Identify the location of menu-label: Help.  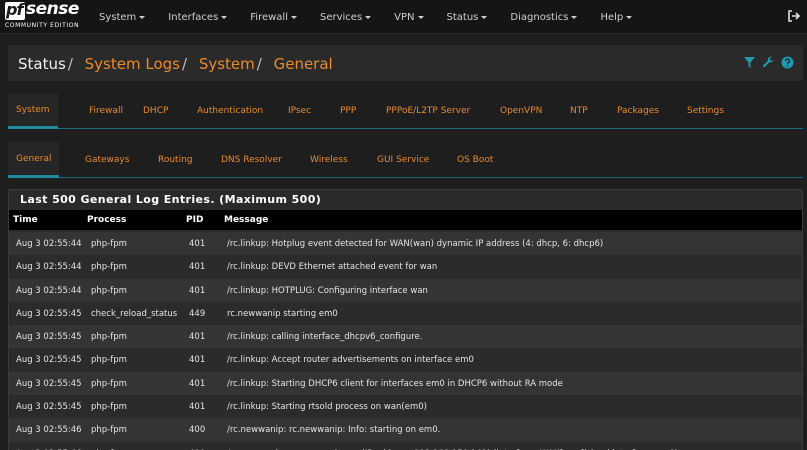
(612, 17).